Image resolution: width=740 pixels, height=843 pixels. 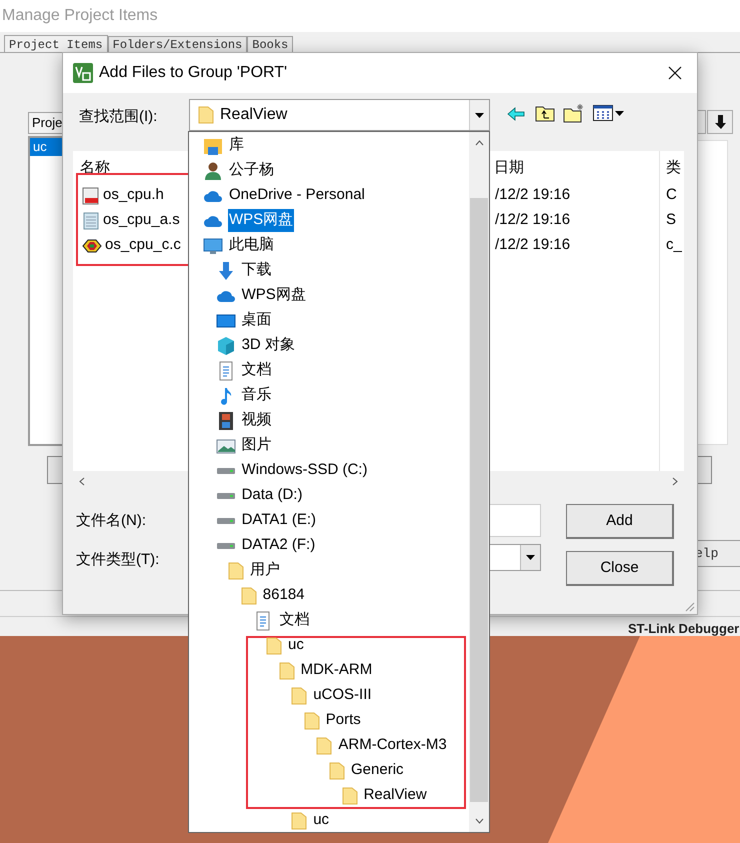 I want to click on item-label: 音乐, so click(x=256, y=395).